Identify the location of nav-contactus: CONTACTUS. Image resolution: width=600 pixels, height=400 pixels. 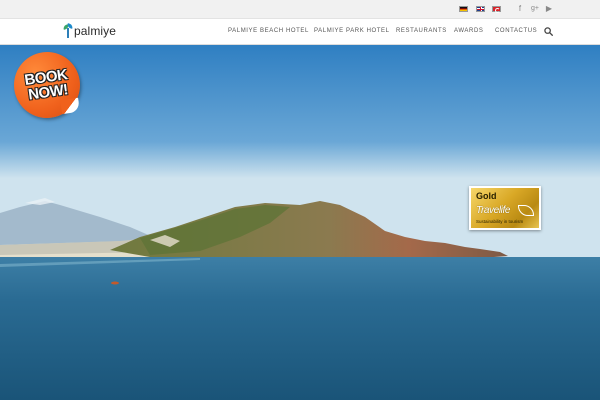
(516, 31).